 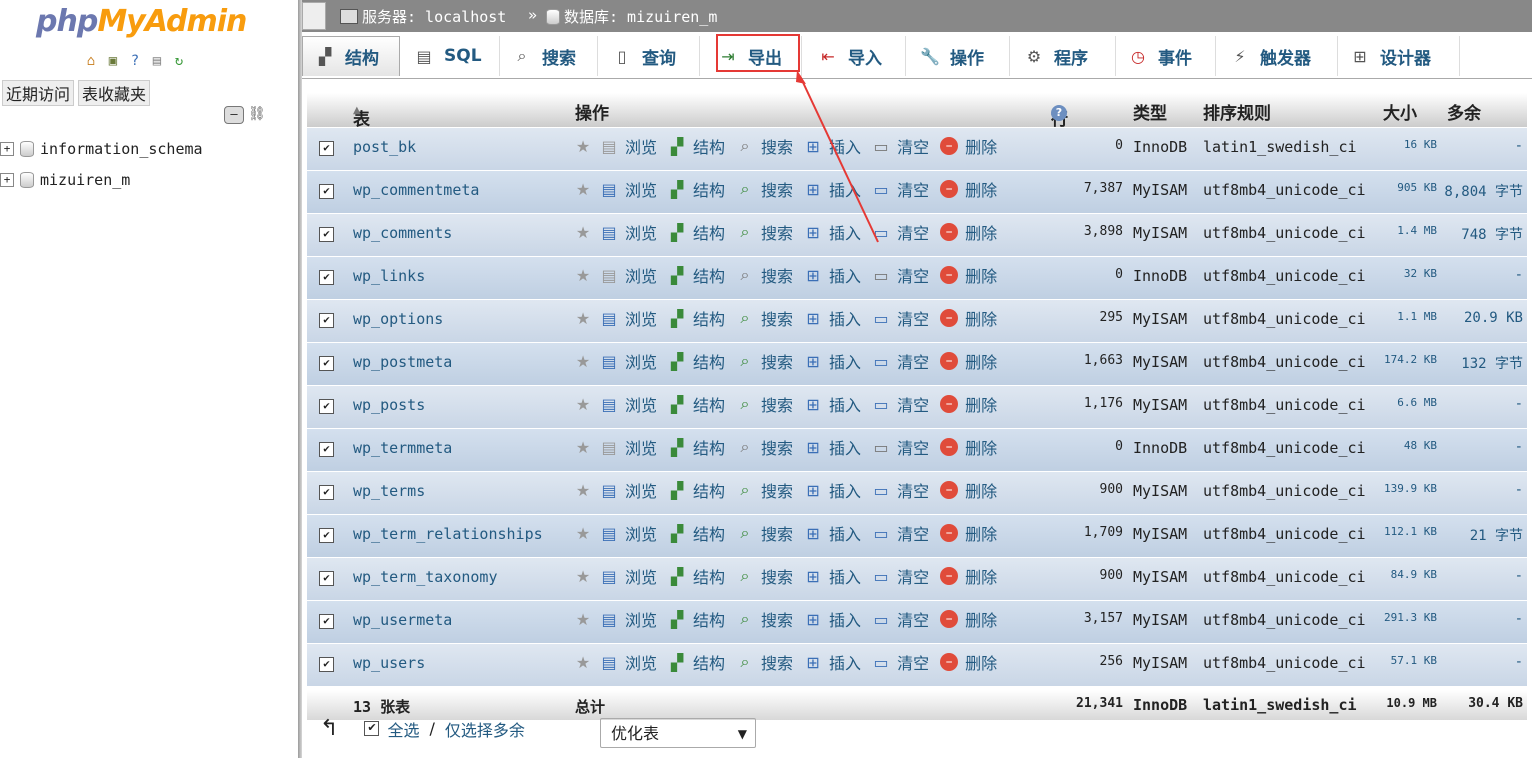 I want to click on table-size: 139.9 KB, so click(x=1406, y=488).